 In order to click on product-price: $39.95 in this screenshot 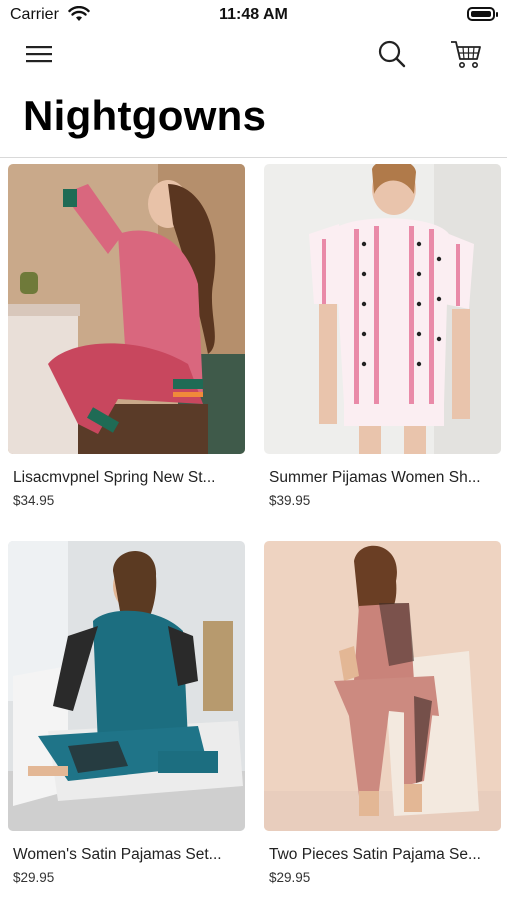, I will do `click(290, 500)`.